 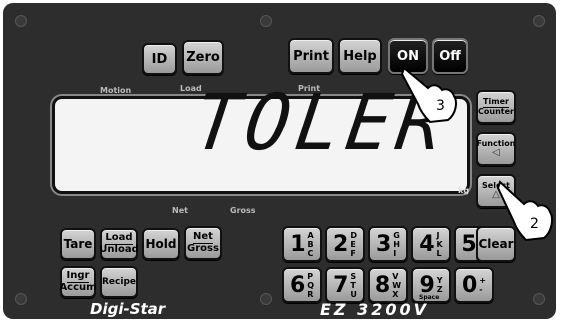 I want to click on print-button: Print, so click(x=311, y=56).